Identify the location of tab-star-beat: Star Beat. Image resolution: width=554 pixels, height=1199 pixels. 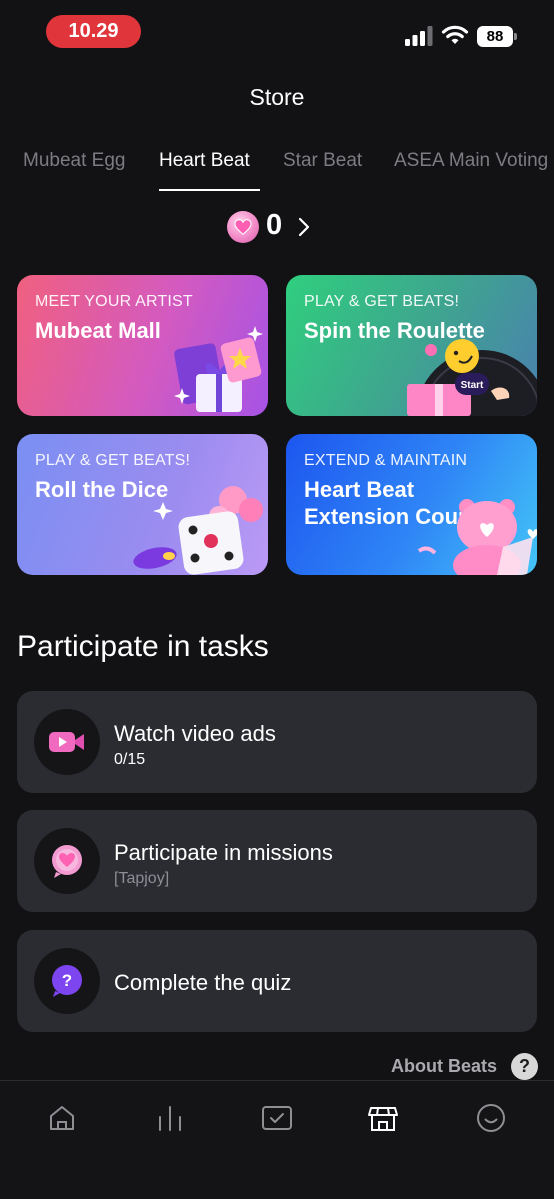
(322, 161).